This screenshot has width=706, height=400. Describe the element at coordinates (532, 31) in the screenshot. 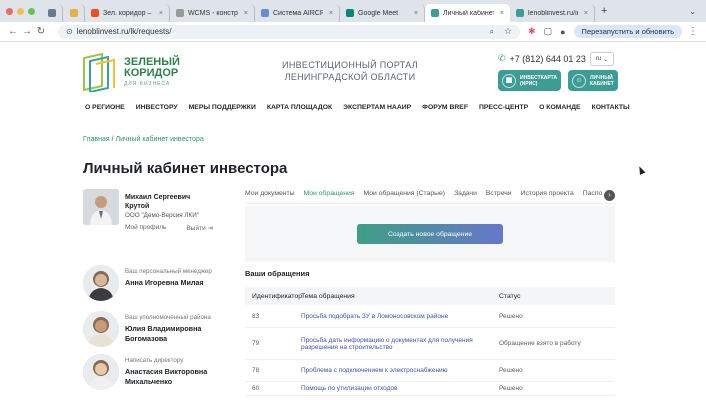

I see `extension-icon: ✱` at that location.